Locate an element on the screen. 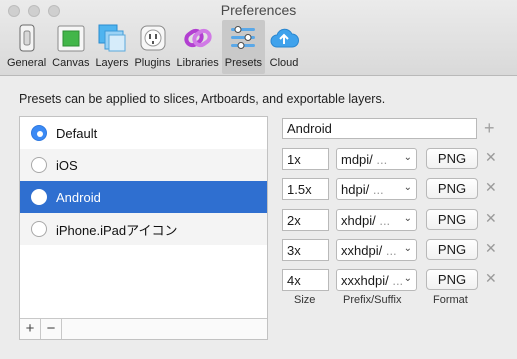  preset-item-label: iOS is located at coordinates (67, 165).